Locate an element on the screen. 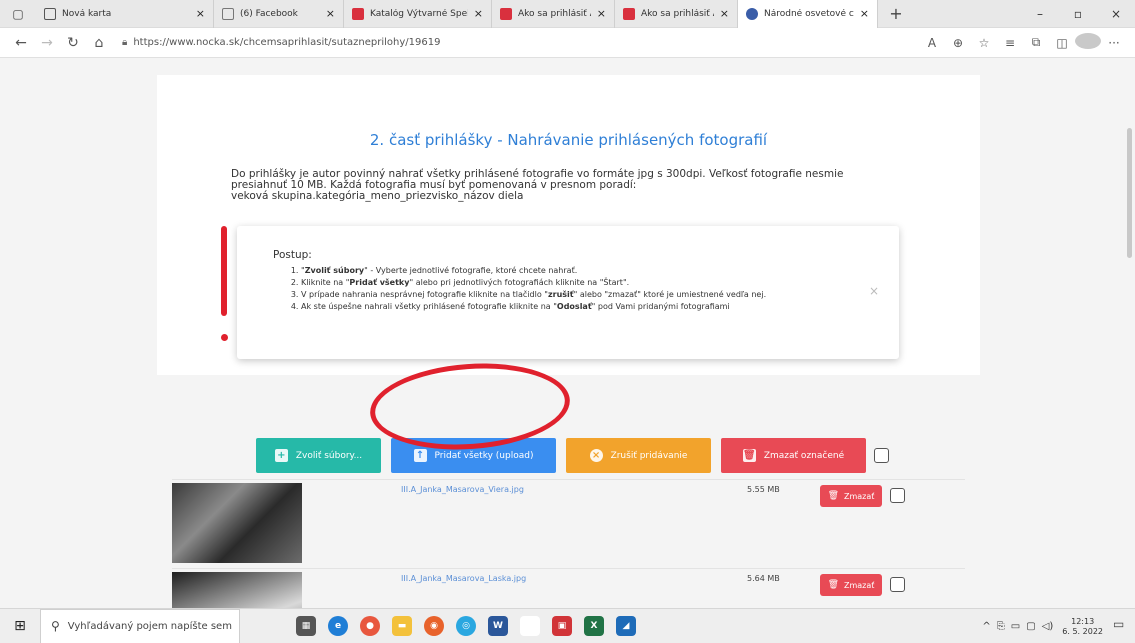  browser-icon: ◎ is located at coordinates (466, 626).